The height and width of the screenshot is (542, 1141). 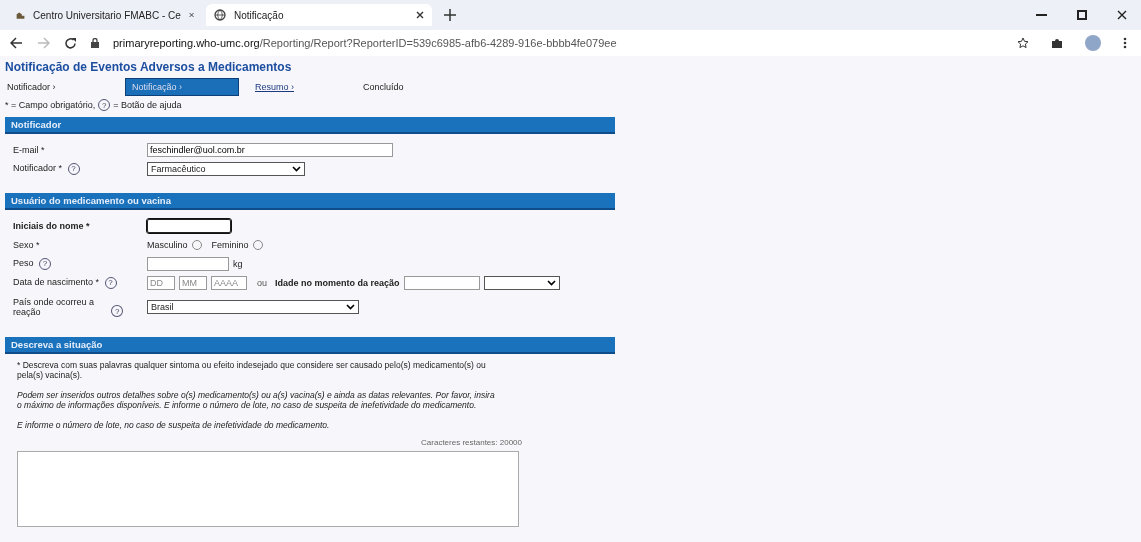 What do you see at coordinates (307, 87) in the screenshot?
I see `step-link: Resumo ›` at bounding box center [307, 87].